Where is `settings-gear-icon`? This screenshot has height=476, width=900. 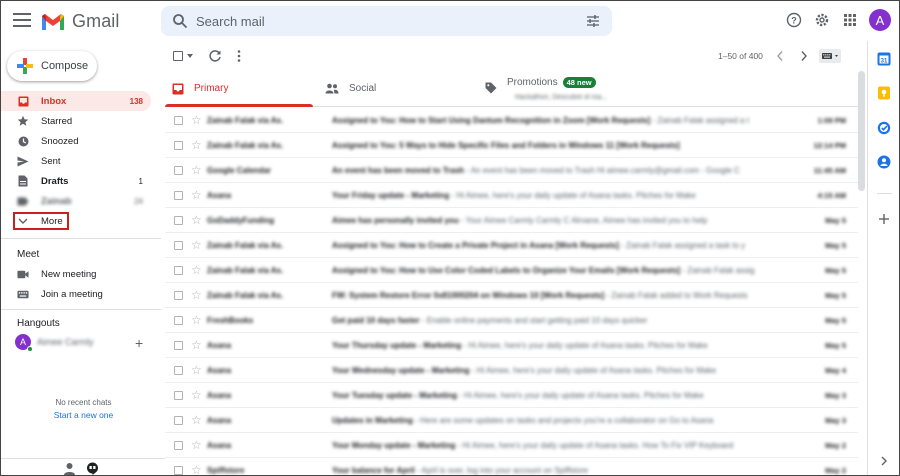
settings-gear-icon is located at coordinates (822, 20).